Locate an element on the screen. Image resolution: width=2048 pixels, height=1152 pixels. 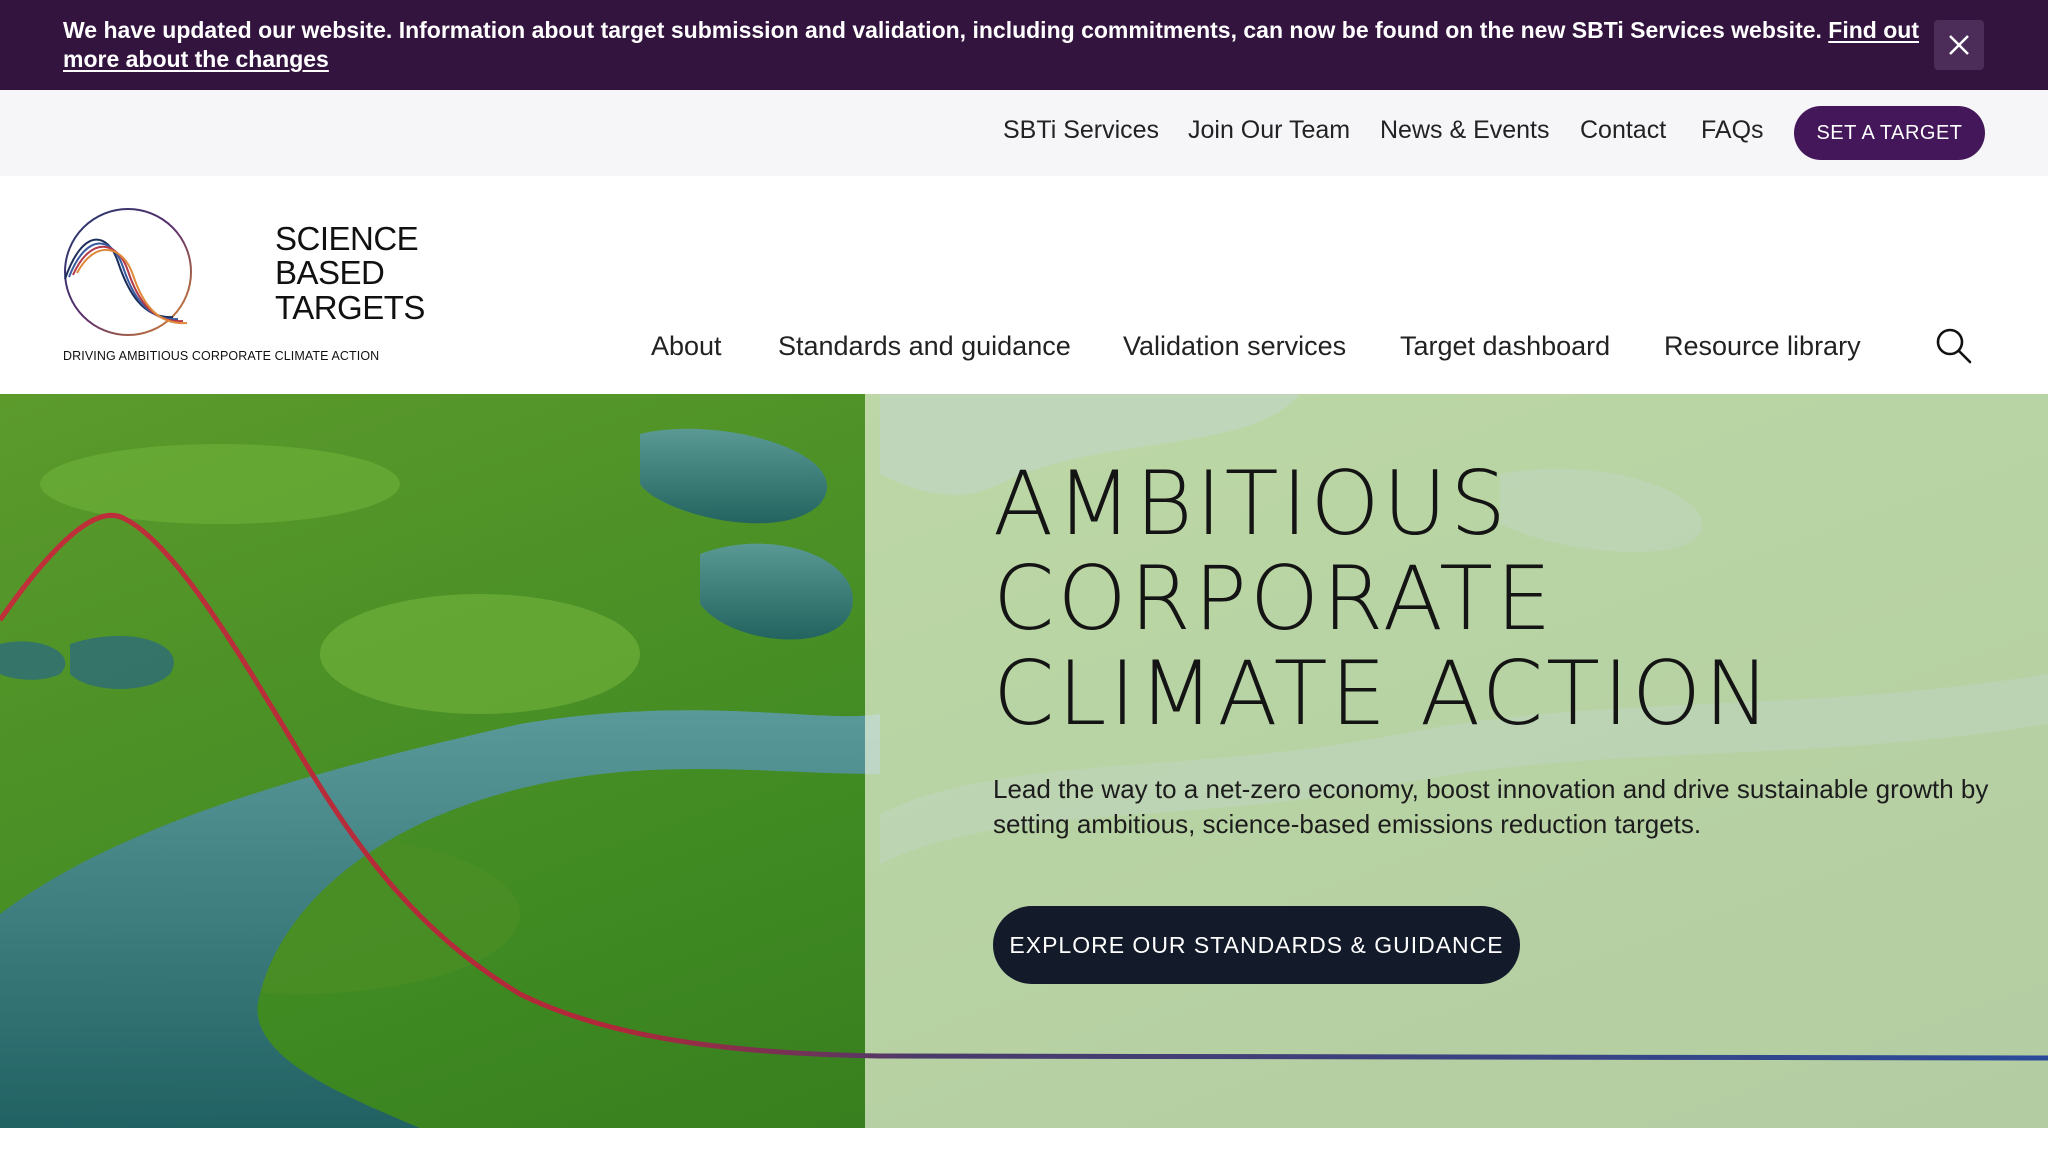
search-button is located at coordinates (1954, 346).